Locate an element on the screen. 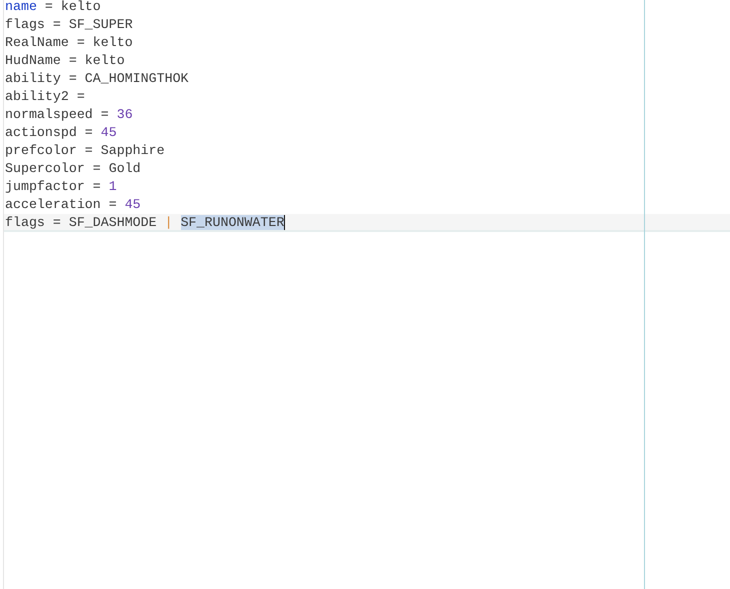 This screenshot has height=589, width=730. code-line: acceleration = 45 is located at coordinates (73, 205).